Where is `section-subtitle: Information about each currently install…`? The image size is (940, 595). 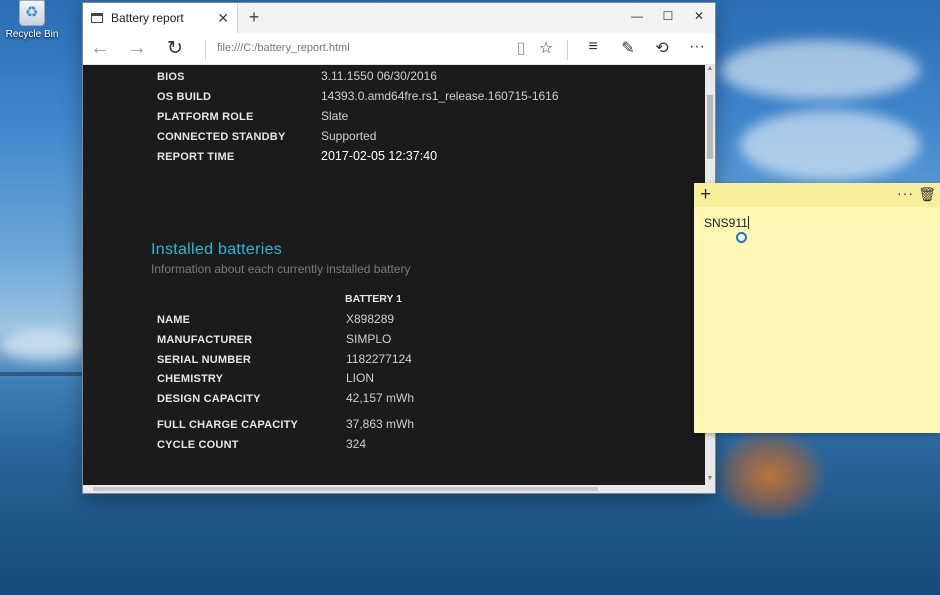 section-subtitle: Information about each currently install… is located at coordinates (281, 269).